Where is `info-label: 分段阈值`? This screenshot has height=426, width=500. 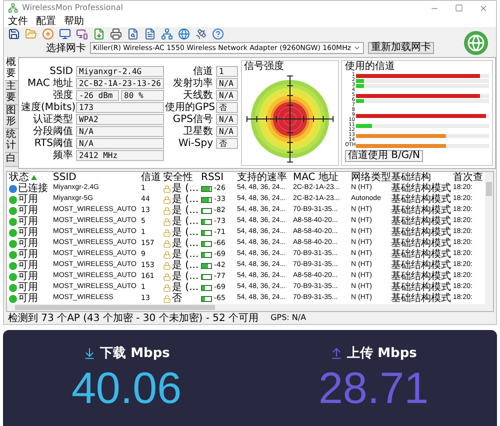
info-label: 分段阈值 is located at coordinates (53, 131).